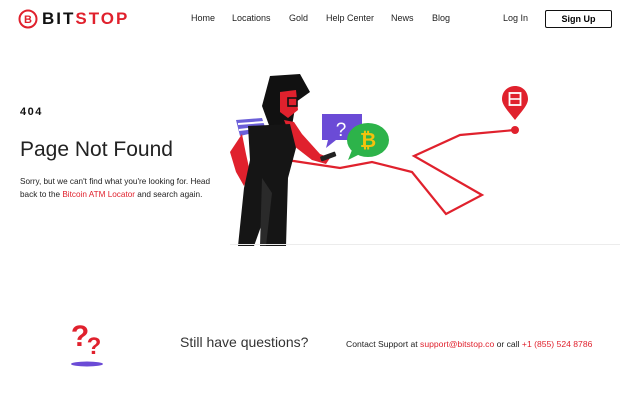 Image resolution: width=640 pixels, height=400 pixels. What do you see at coordinates (350, 18) in the screenshot?
I see `nav-help-center: Help Center` at bounding box center [350, 18].